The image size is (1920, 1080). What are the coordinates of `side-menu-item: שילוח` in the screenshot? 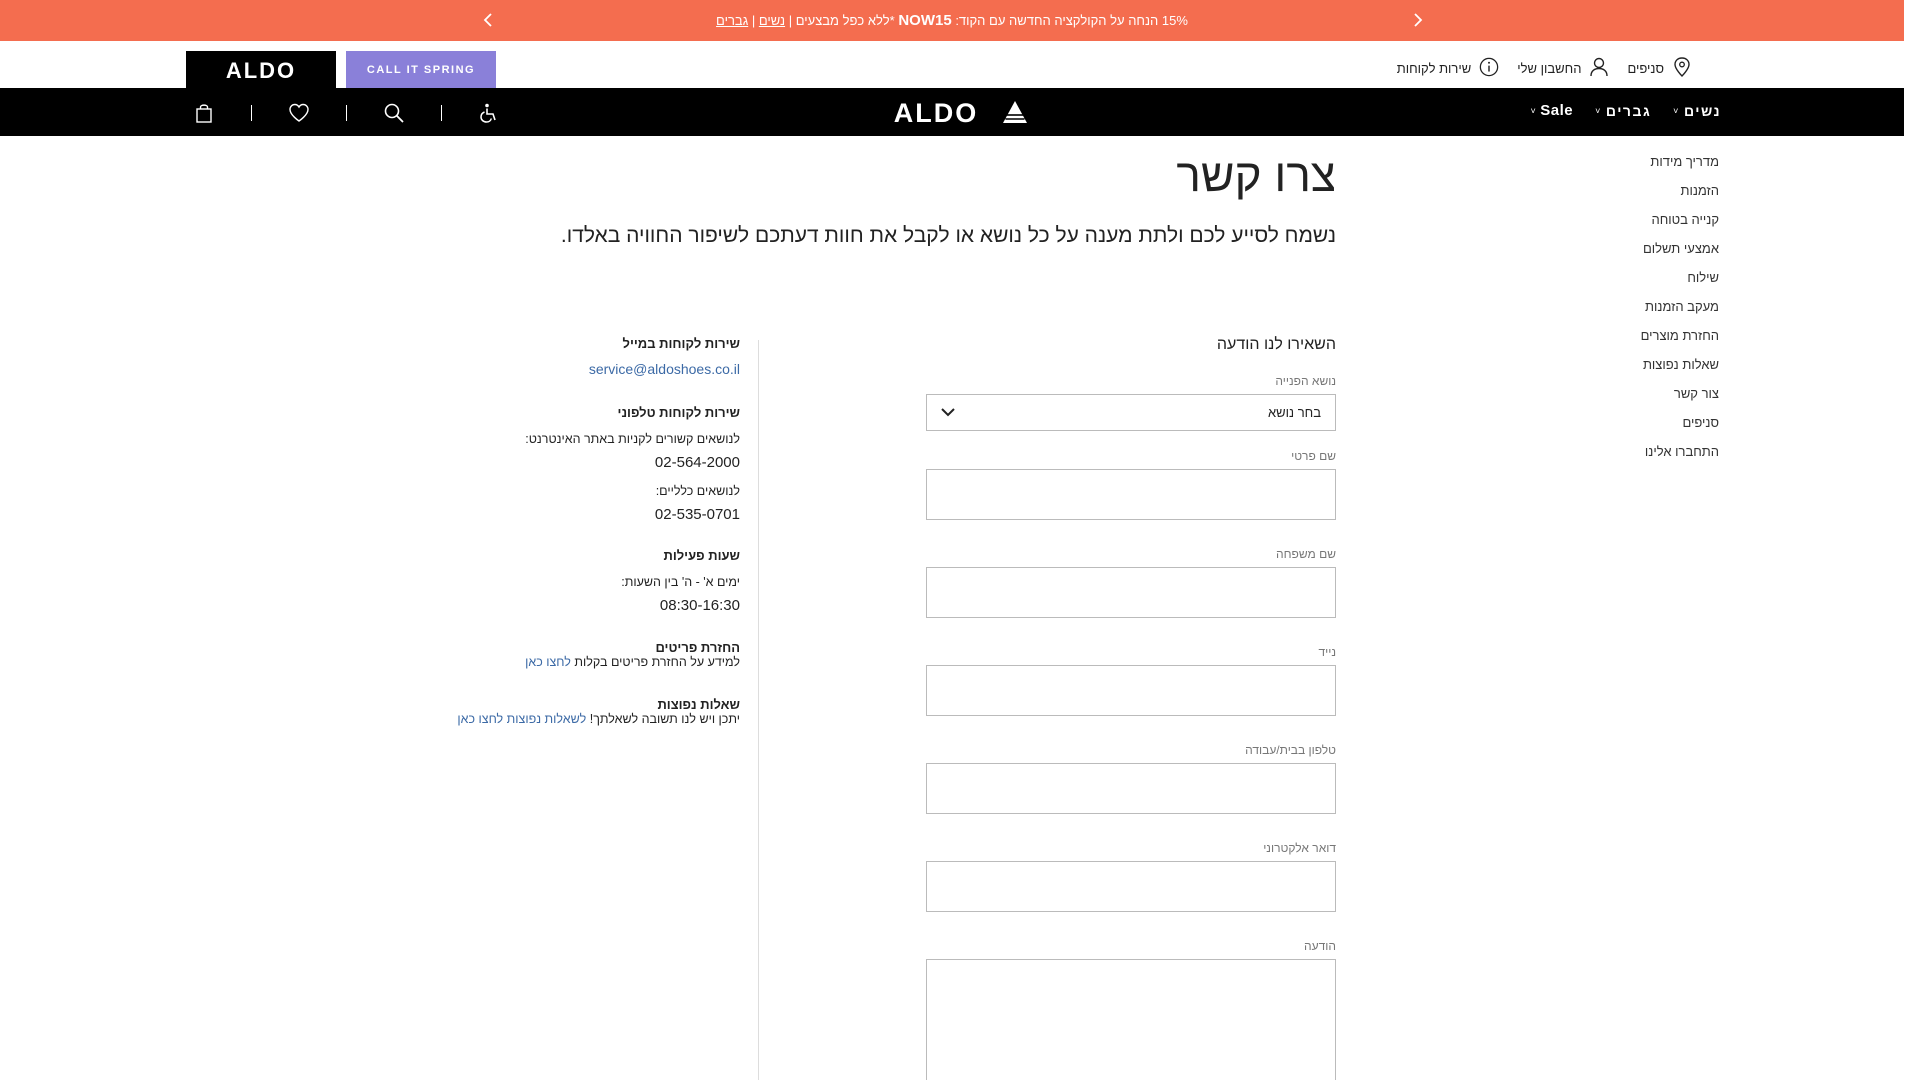 It's located at (1680, 277).